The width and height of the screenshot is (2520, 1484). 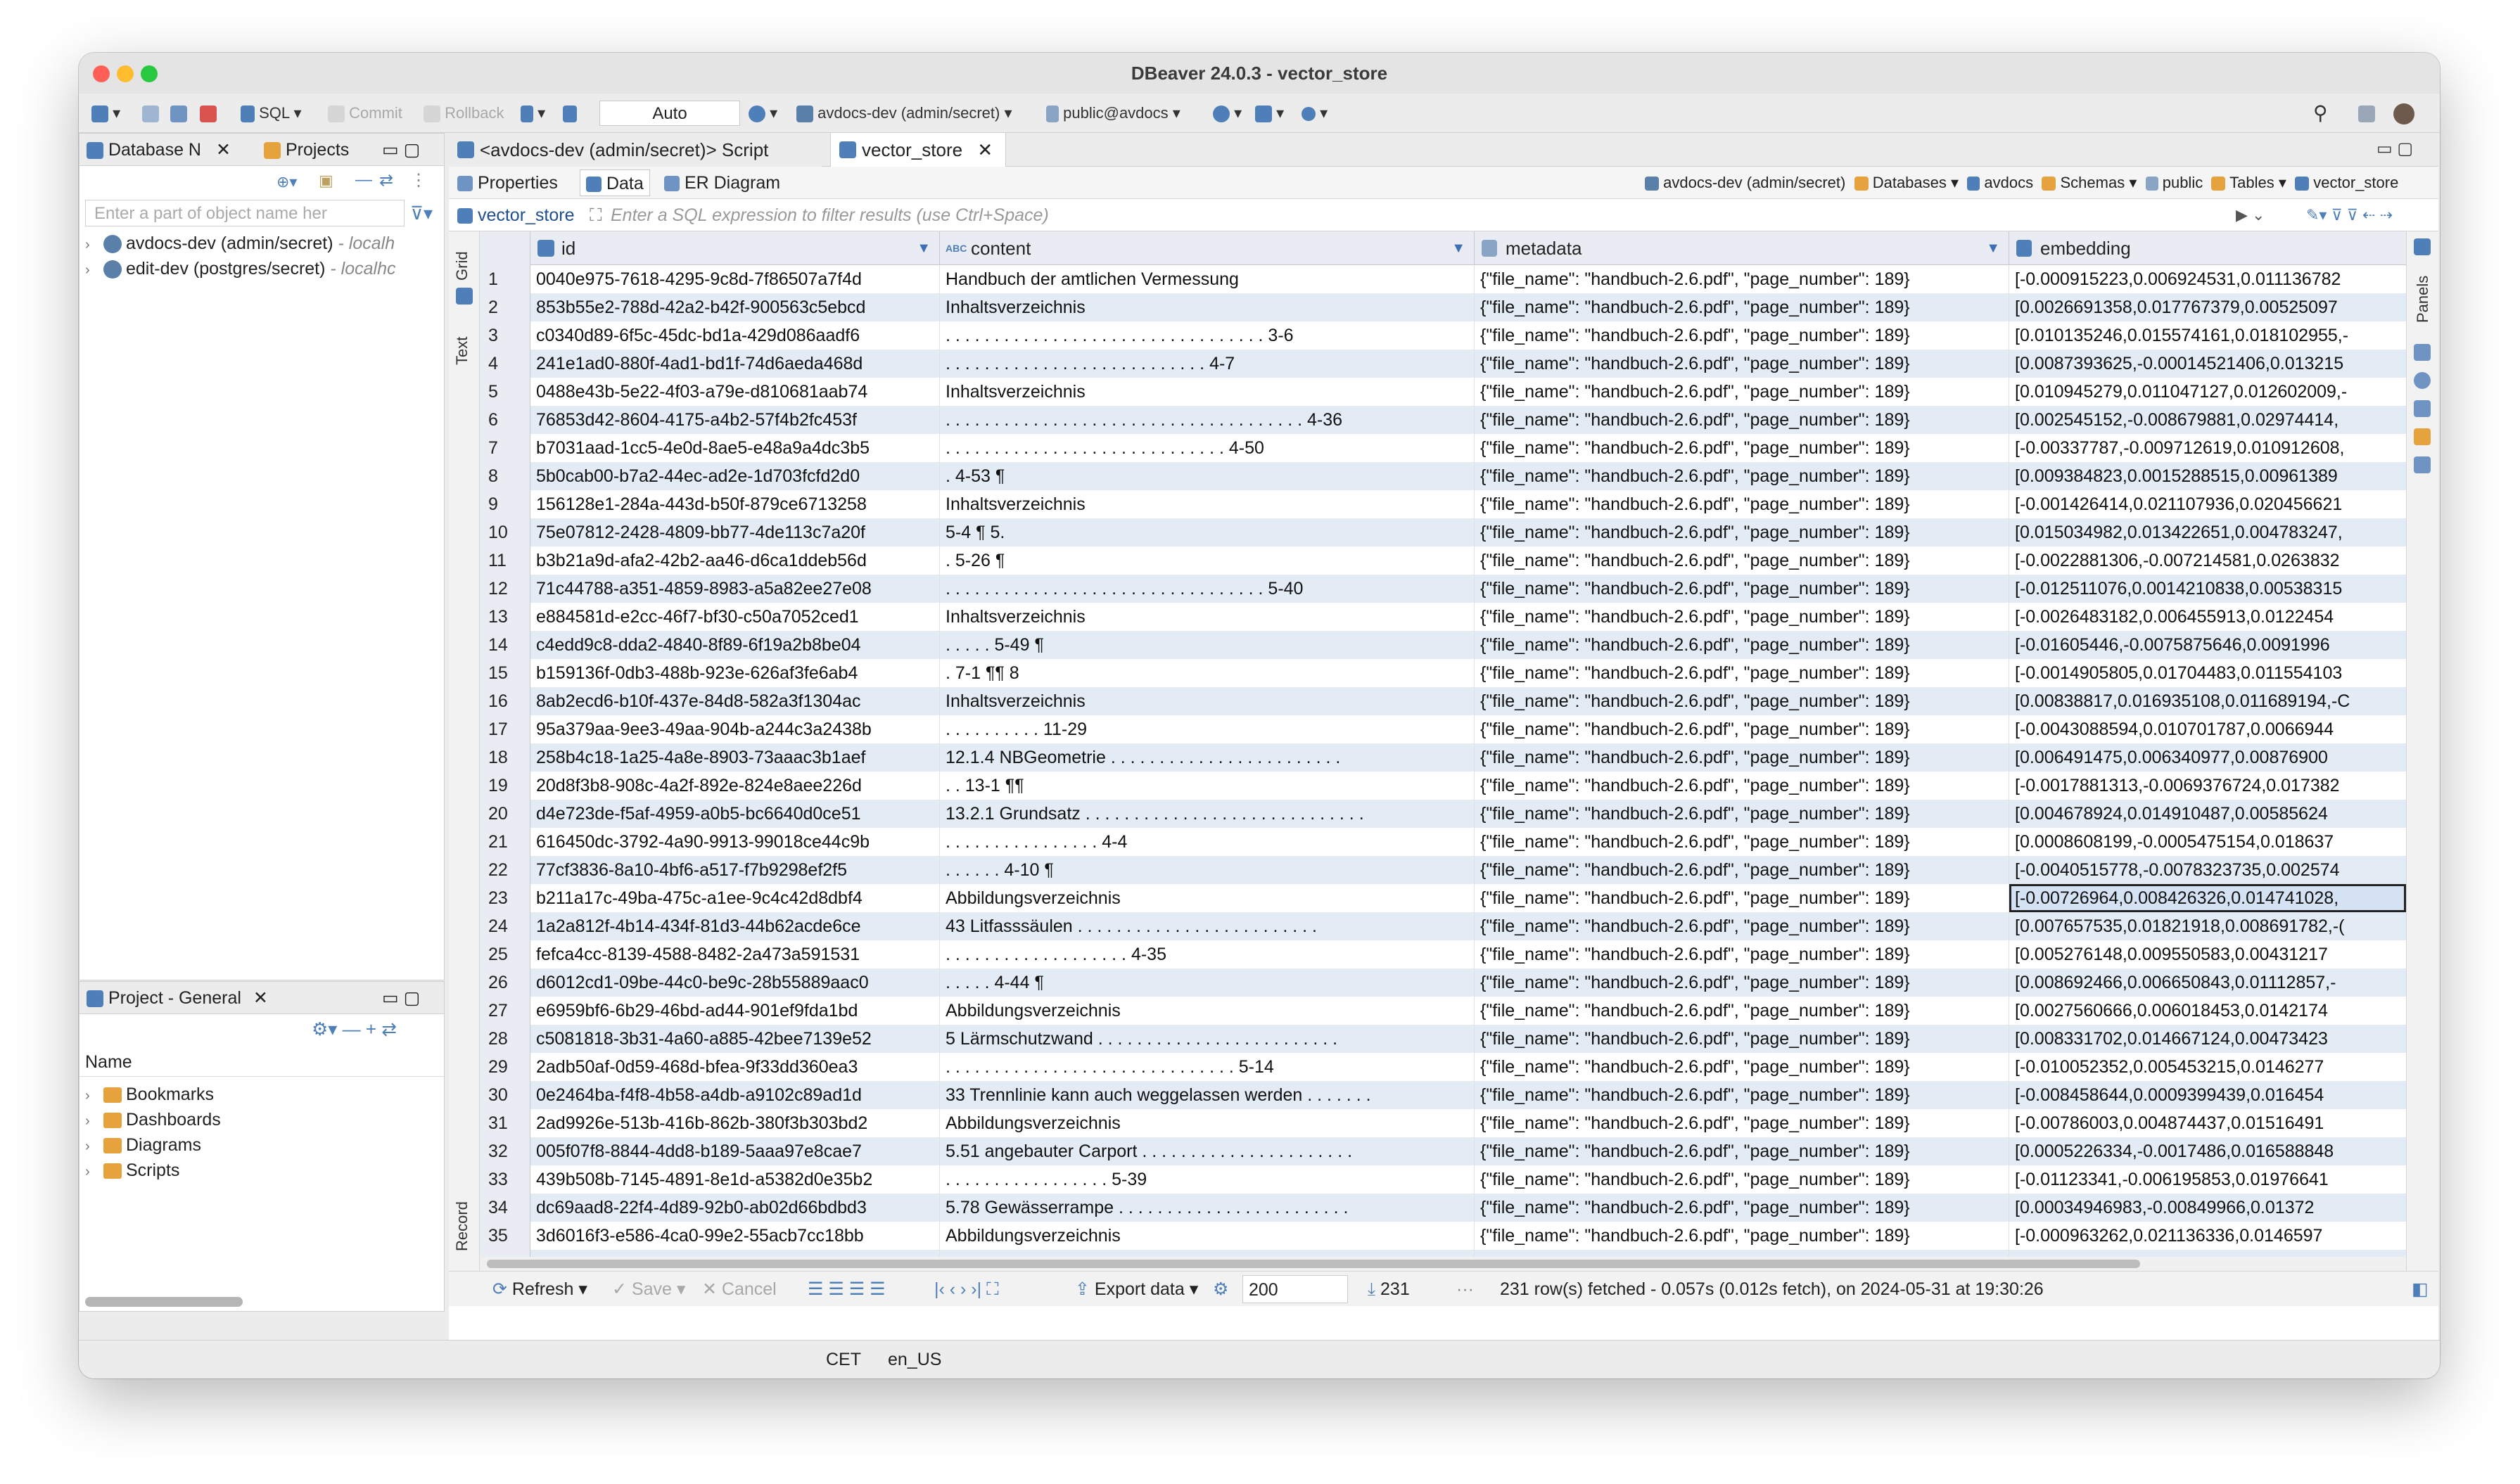 What do you see at coordinates (735, 392) in the screenshot?
I see `id-cell: 0488e43b-5e22-4f03-a79e-d810681aab74` at bounding box center [735, 392].